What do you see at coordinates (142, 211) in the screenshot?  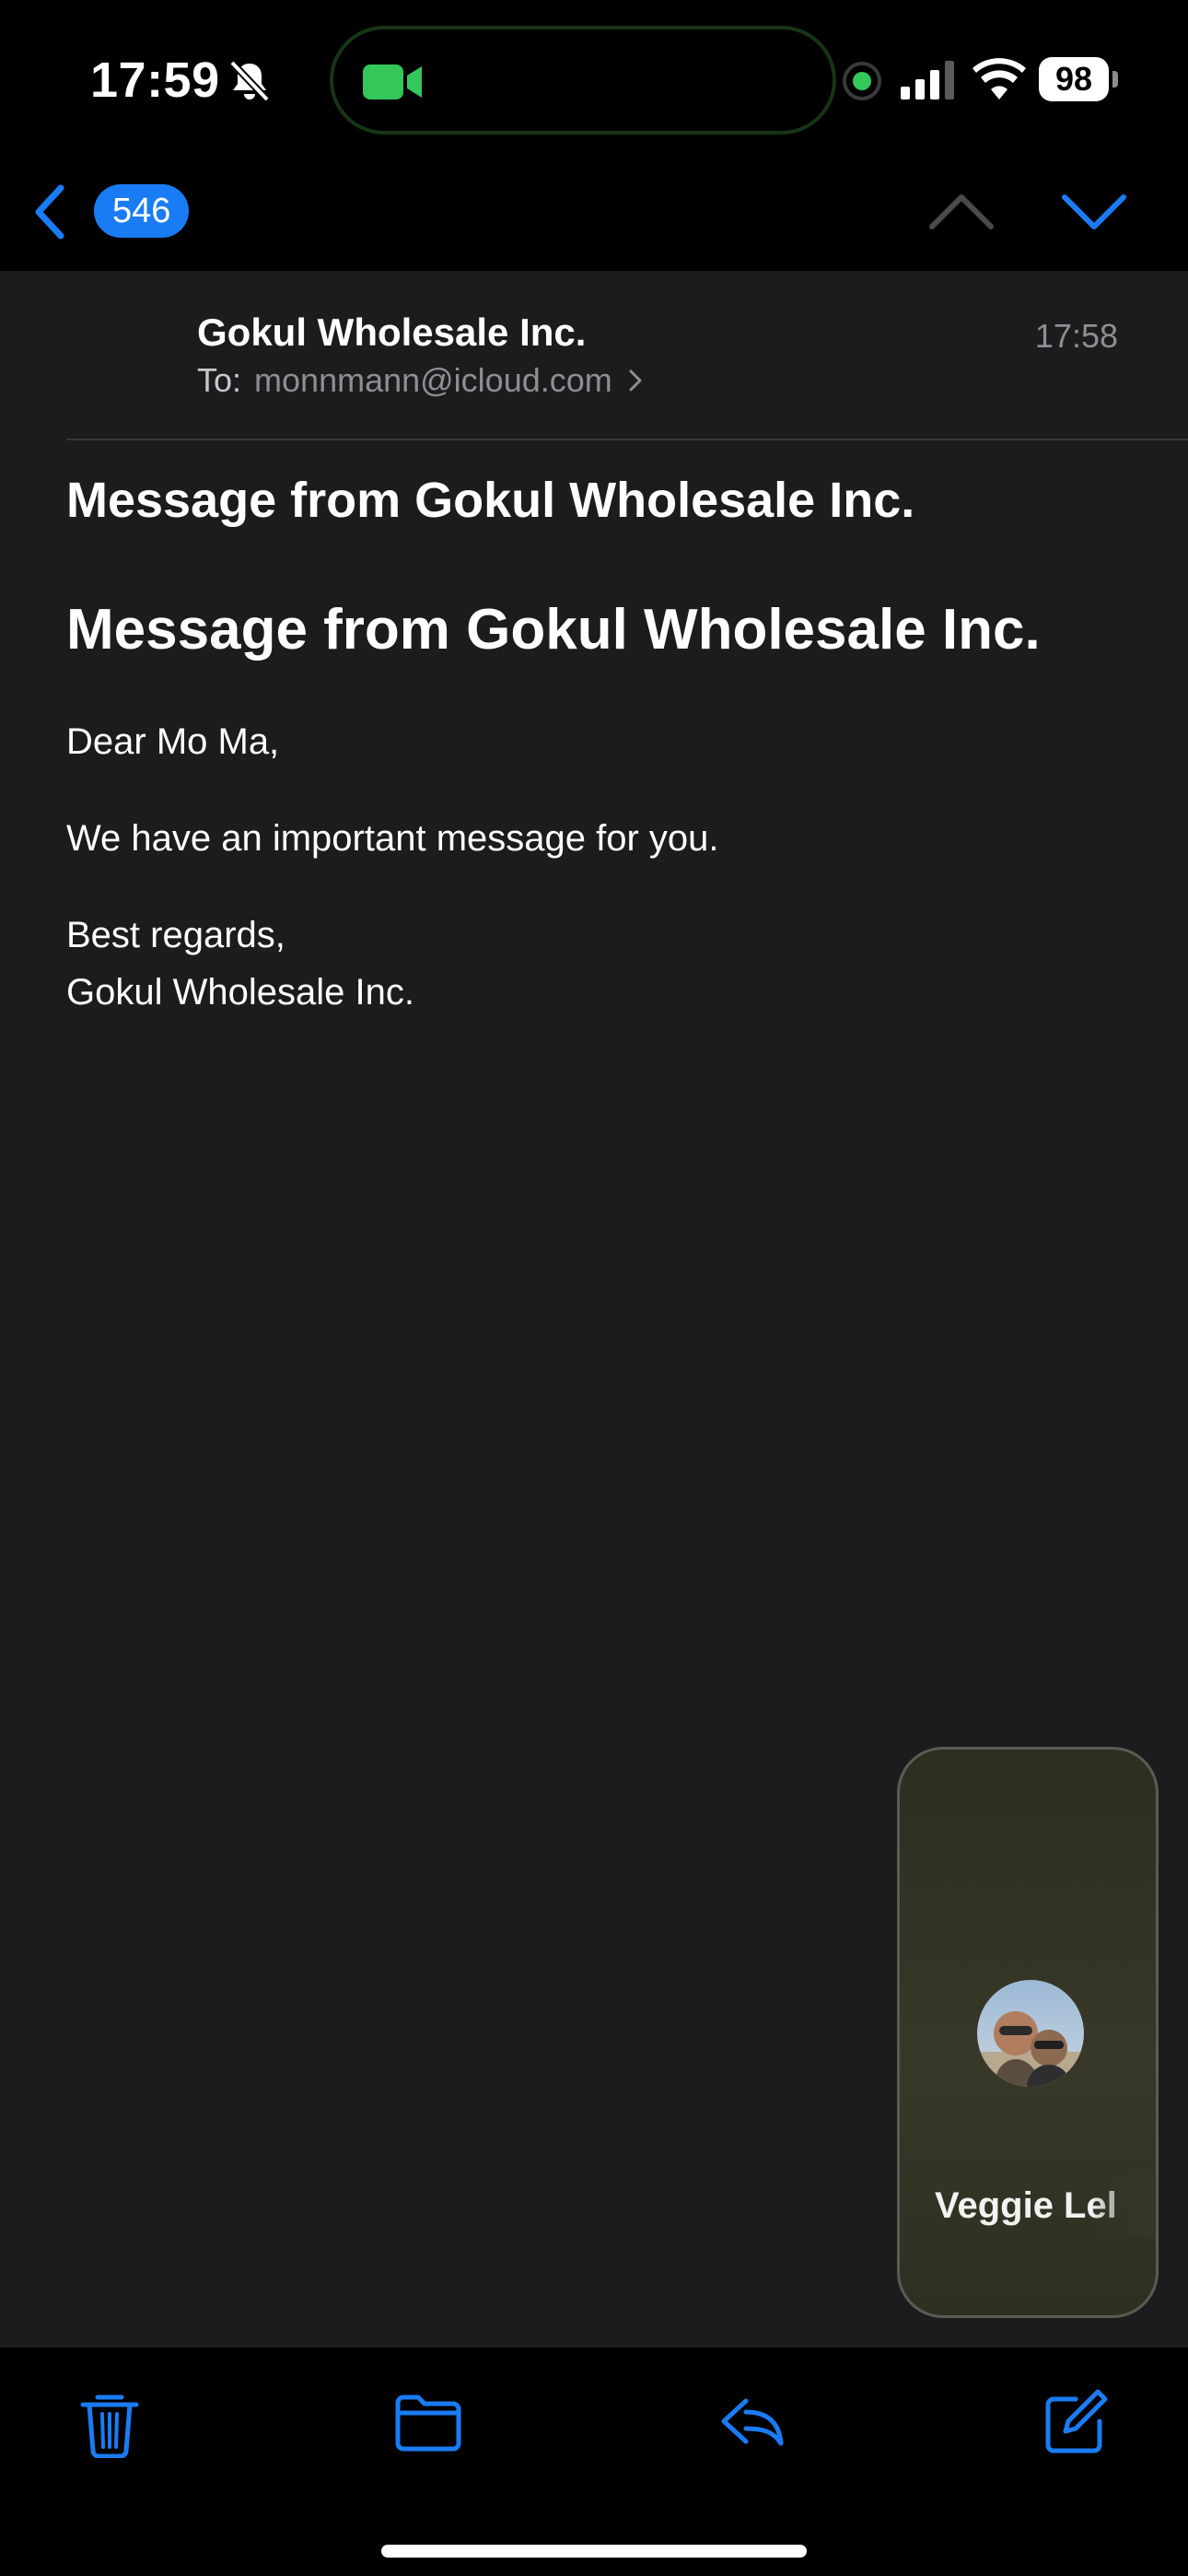 I see `unread-count-badge: 546` at bounding box center [142, 211].